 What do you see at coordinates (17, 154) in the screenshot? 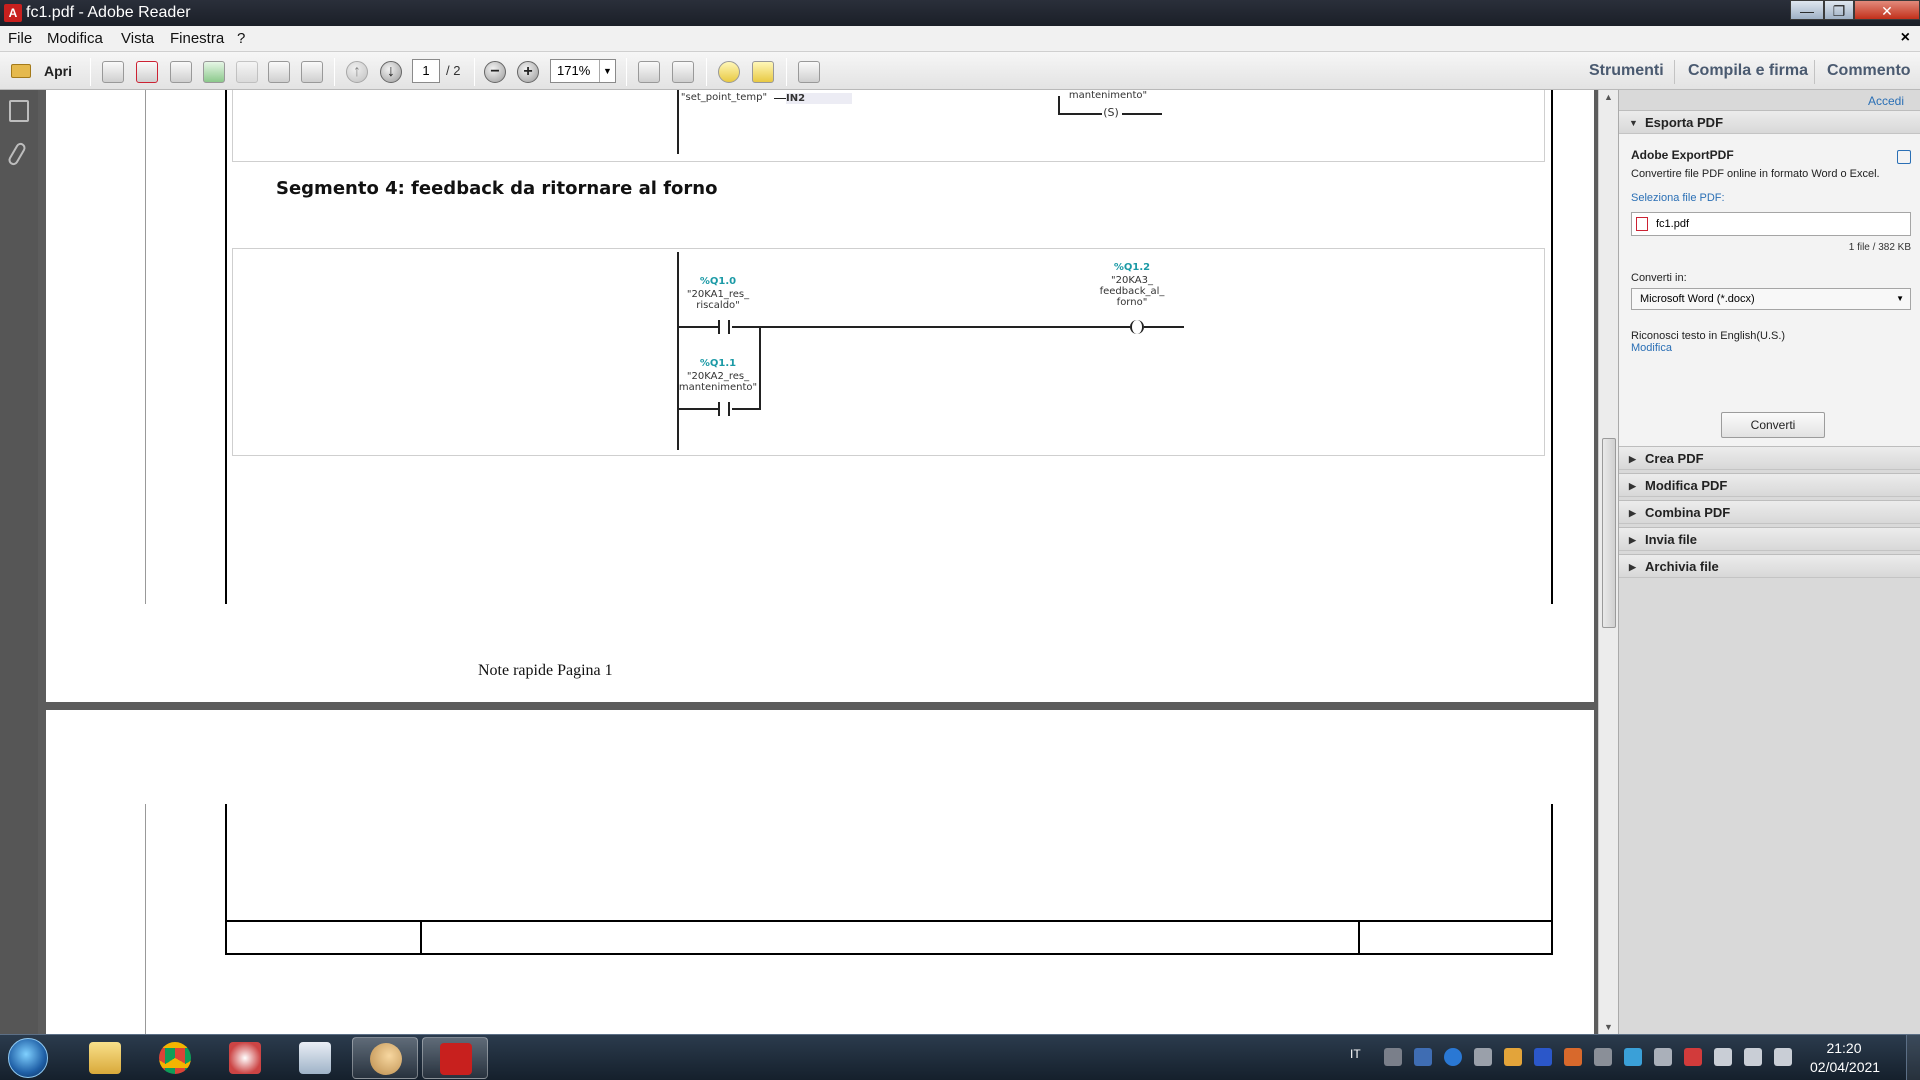
I see `attachment-icon` at bounding box center [17, 154].